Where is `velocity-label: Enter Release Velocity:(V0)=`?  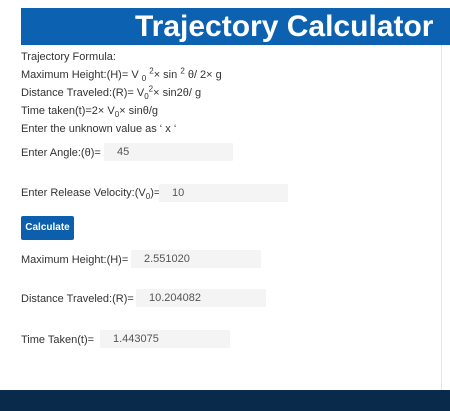
velocity-label: Enter Release Velocity:(V0)= is located at coordinates (90, 194).